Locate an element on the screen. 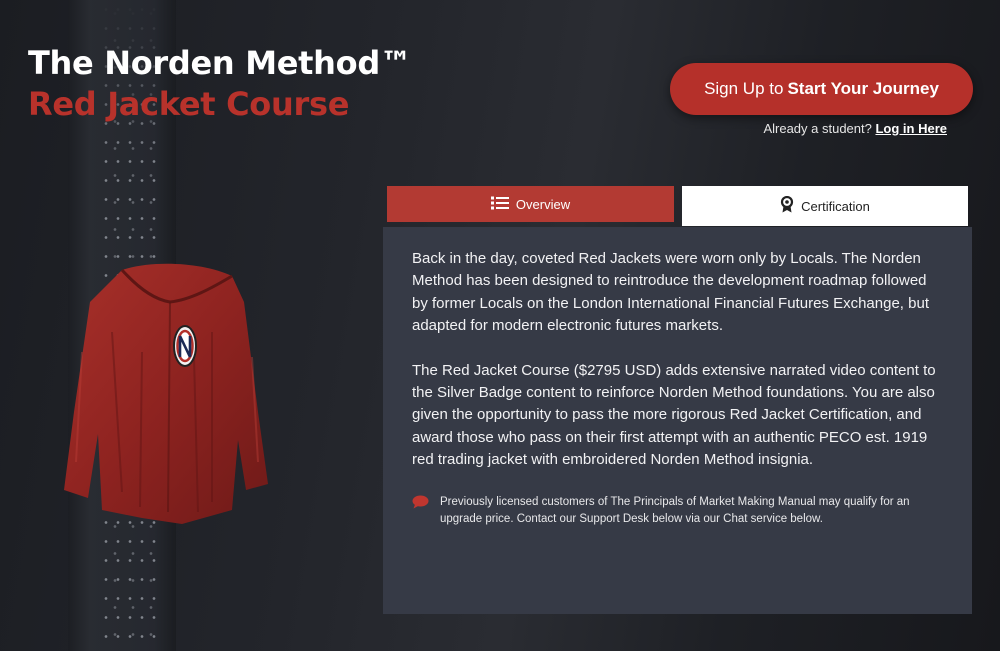  tab-overview: Overview is located at coordinates (530, 204).